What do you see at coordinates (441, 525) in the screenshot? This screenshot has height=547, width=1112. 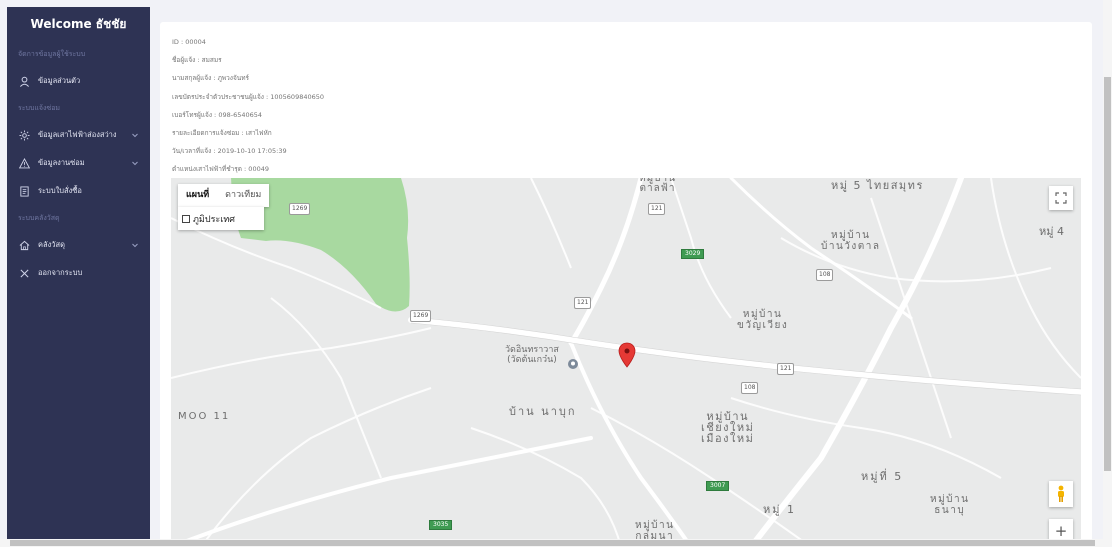 I see `highway-shield: 3035` at bounding box center [441, 525].